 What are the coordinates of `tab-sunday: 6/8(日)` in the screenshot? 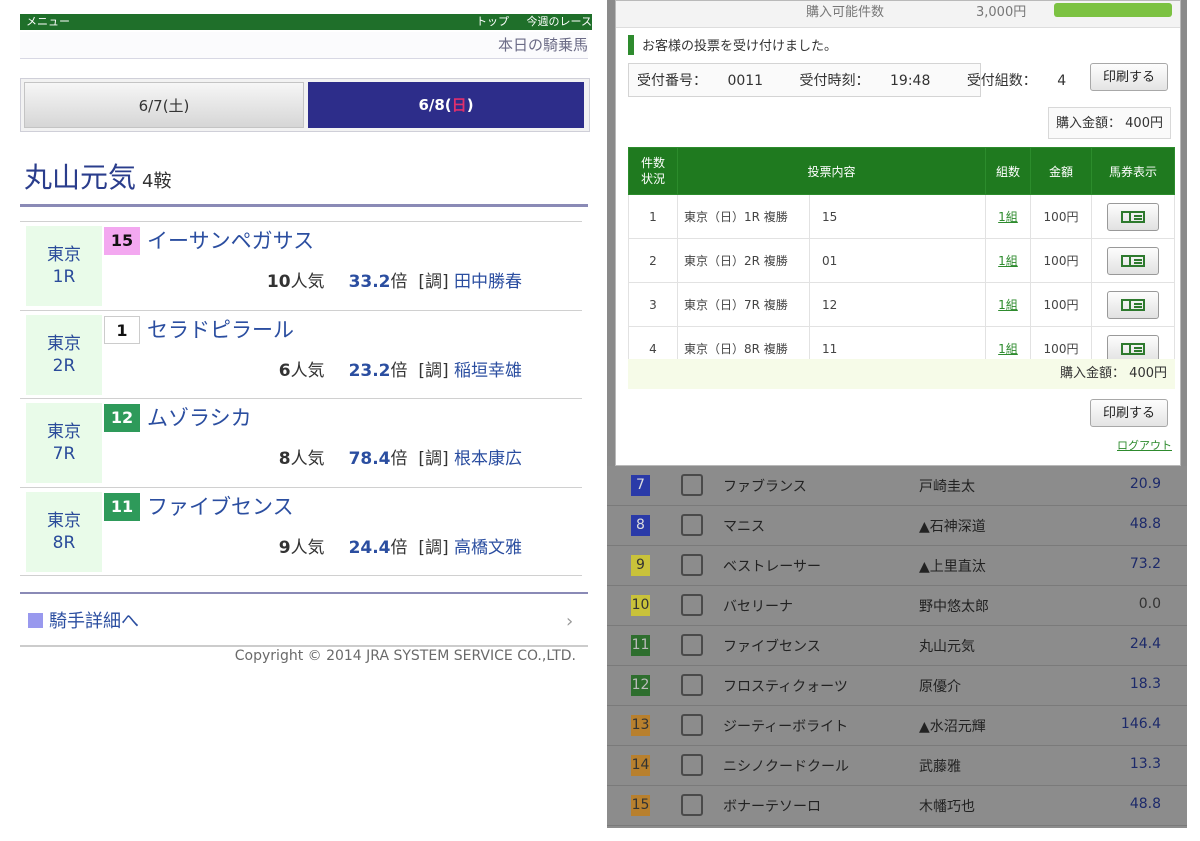 It's located at (446, 105).